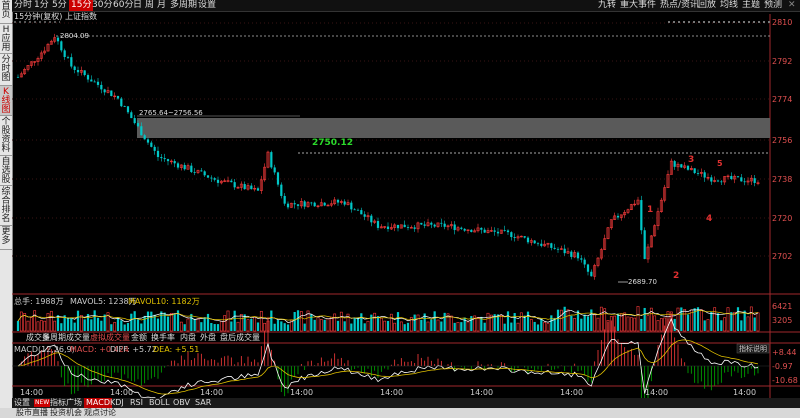  What do you see at coordinates (676, 276) in the screenshot?
I see `wave-count-2: 2` at bounding box center [676, 276].